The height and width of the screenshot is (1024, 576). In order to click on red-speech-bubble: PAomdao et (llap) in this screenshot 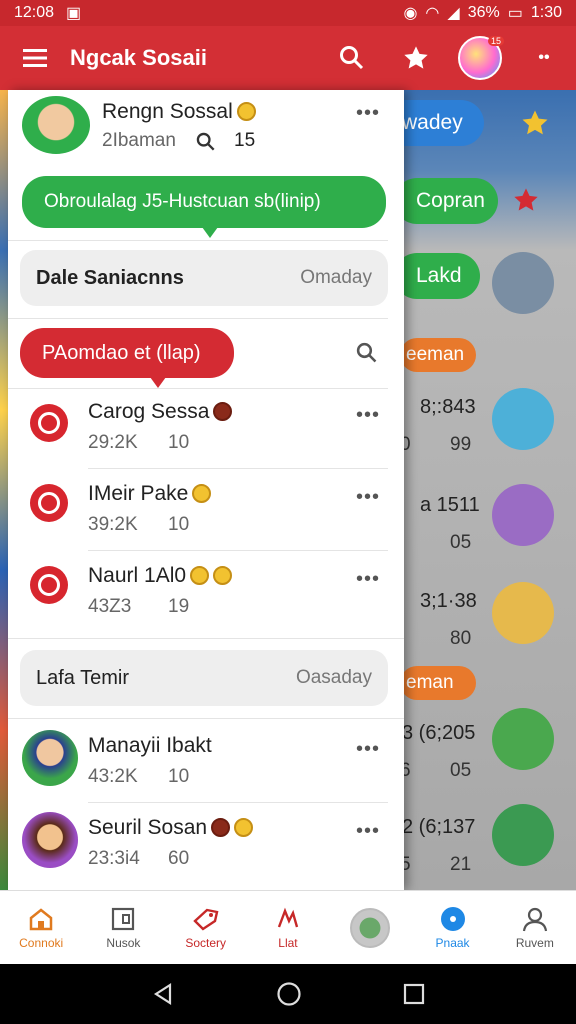, I will do `click(127, 358)`.